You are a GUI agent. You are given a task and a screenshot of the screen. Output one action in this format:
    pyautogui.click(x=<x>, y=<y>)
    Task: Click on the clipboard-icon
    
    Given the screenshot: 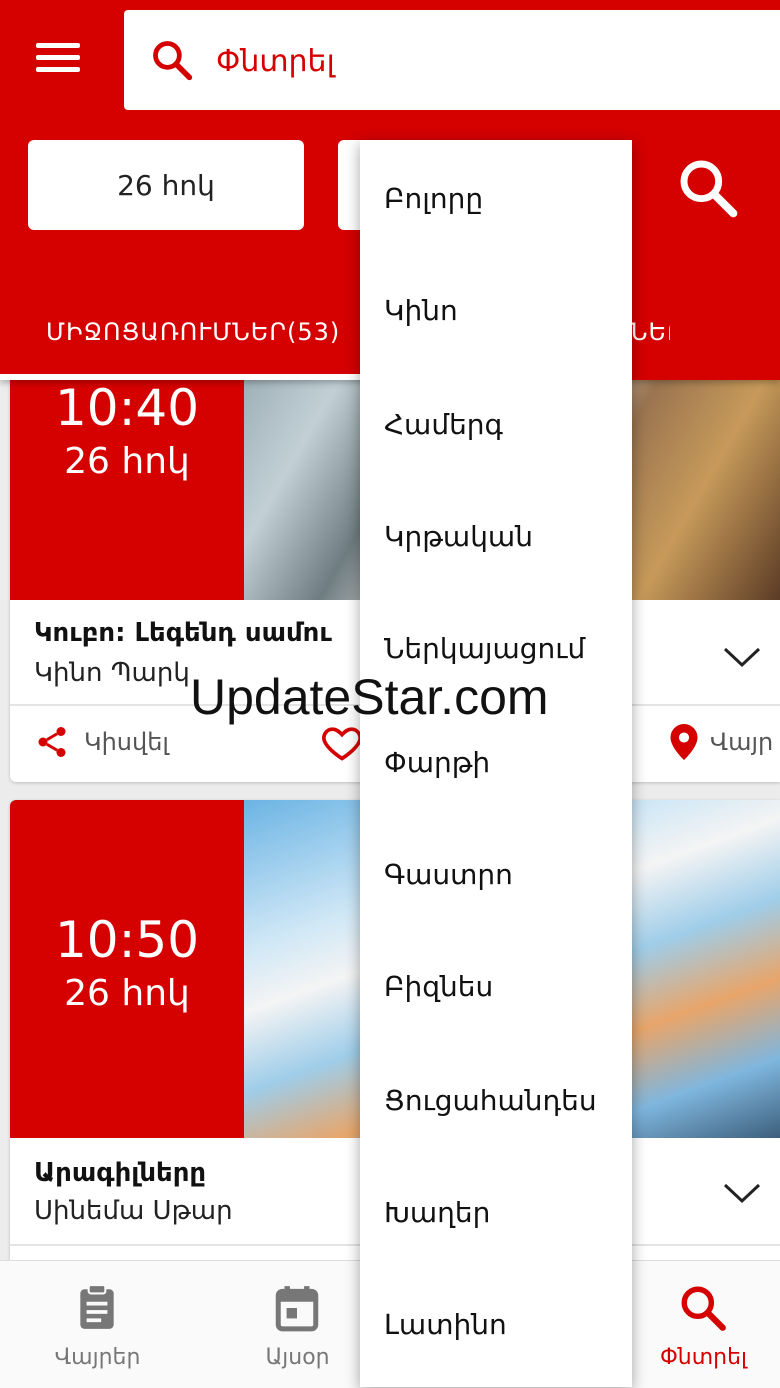 What is the action you would take?
    pyautogui.click(x=97, y=1306)
    